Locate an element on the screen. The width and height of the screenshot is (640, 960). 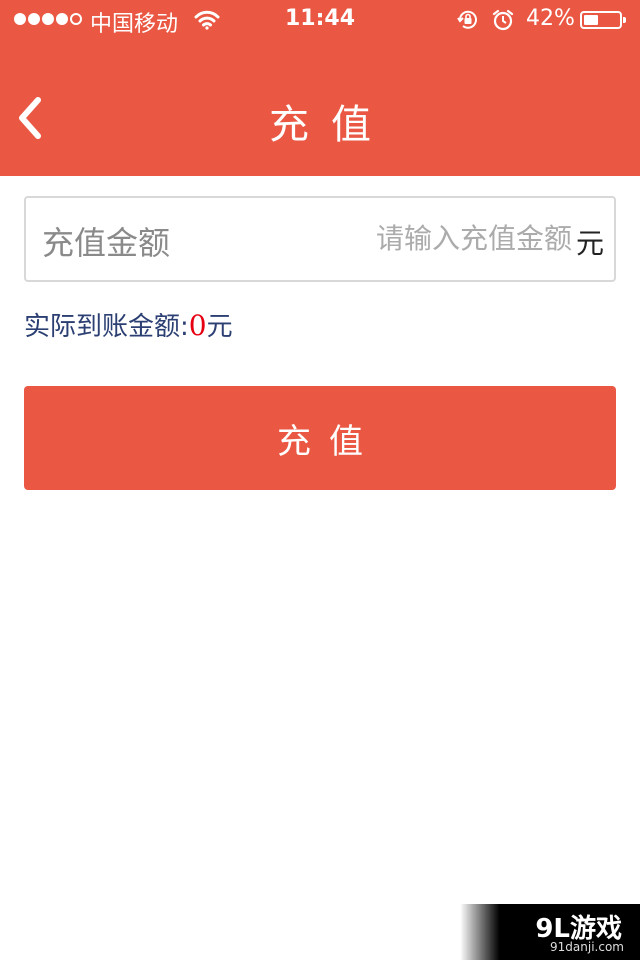
recharge-amount-label: 充值金额 is located at coordinates (106, 243).